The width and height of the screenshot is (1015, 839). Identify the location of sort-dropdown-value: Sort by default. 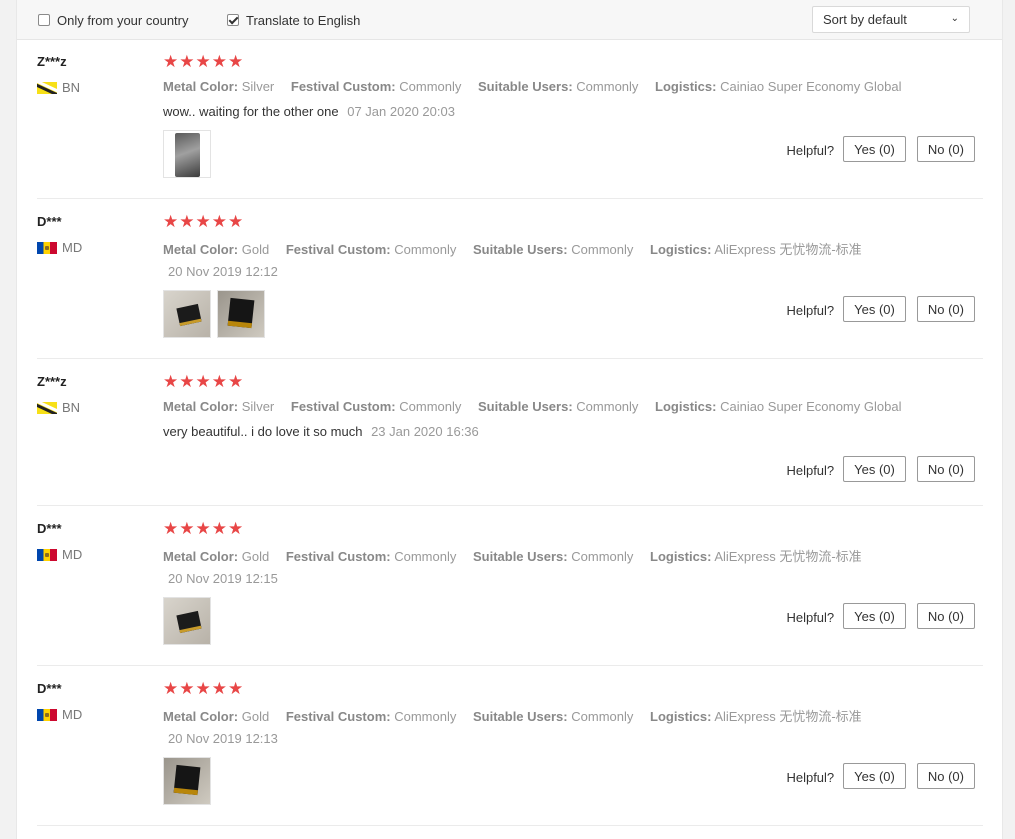
(865, 19).